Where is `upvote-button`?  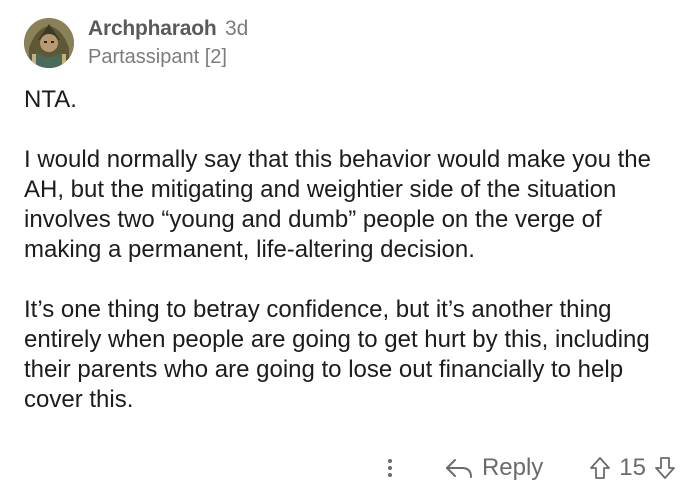 upvote-button is located at coordinates (600, 468).